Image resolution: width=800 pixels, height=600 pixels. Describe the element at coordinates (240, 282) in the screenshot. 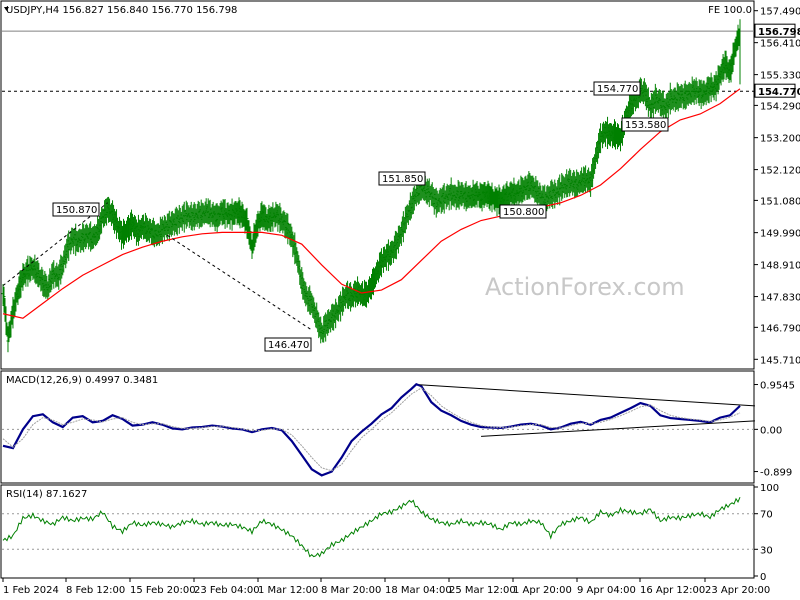

I see `price-trend-line` at that location.